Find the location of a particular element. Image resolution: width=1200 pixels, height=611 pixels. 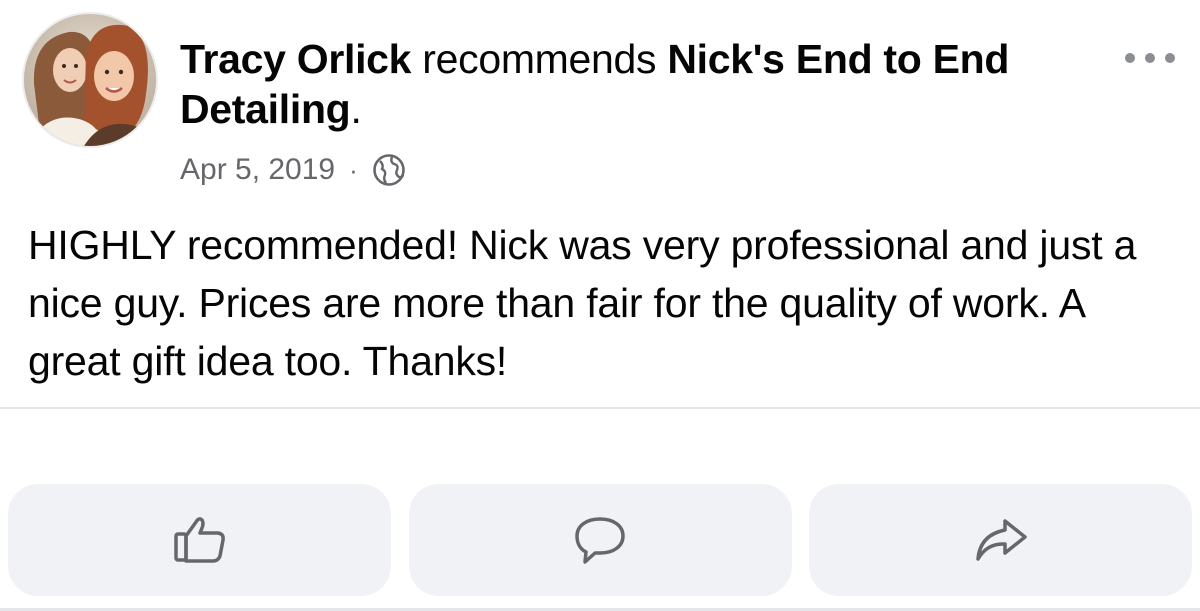

author-name: Tracy Orlick is located at coordinates (295, 59).